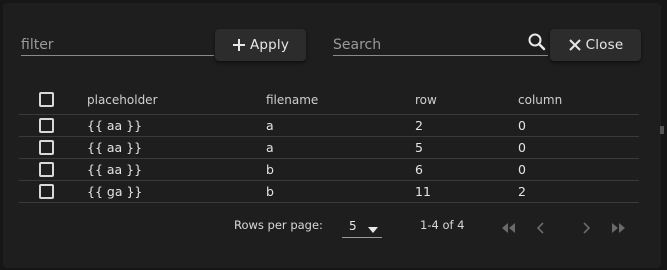 Image resolution: width=667 pixels, height=270 pixels. What do you see at coordinates (329, 192) in the screenshot?
I see `table-row: {{ ga }} b 11 2` at bounding box center [329, 192].